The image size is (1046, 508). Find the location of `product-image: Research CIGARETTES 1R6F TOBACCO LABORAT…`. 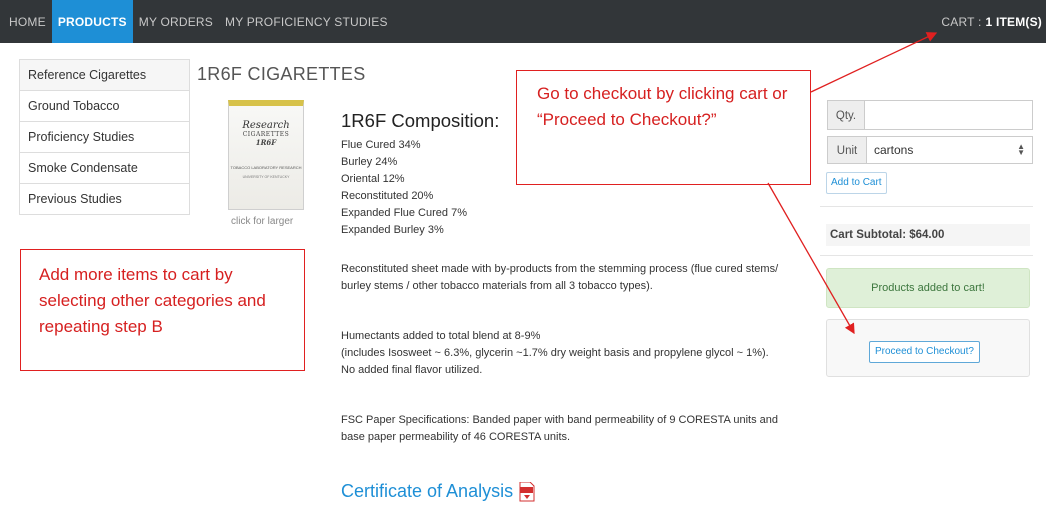

product-image: Research CIGARETTES 1R6F TOBACCO LABORAT… is located at coordinates (266, 155).